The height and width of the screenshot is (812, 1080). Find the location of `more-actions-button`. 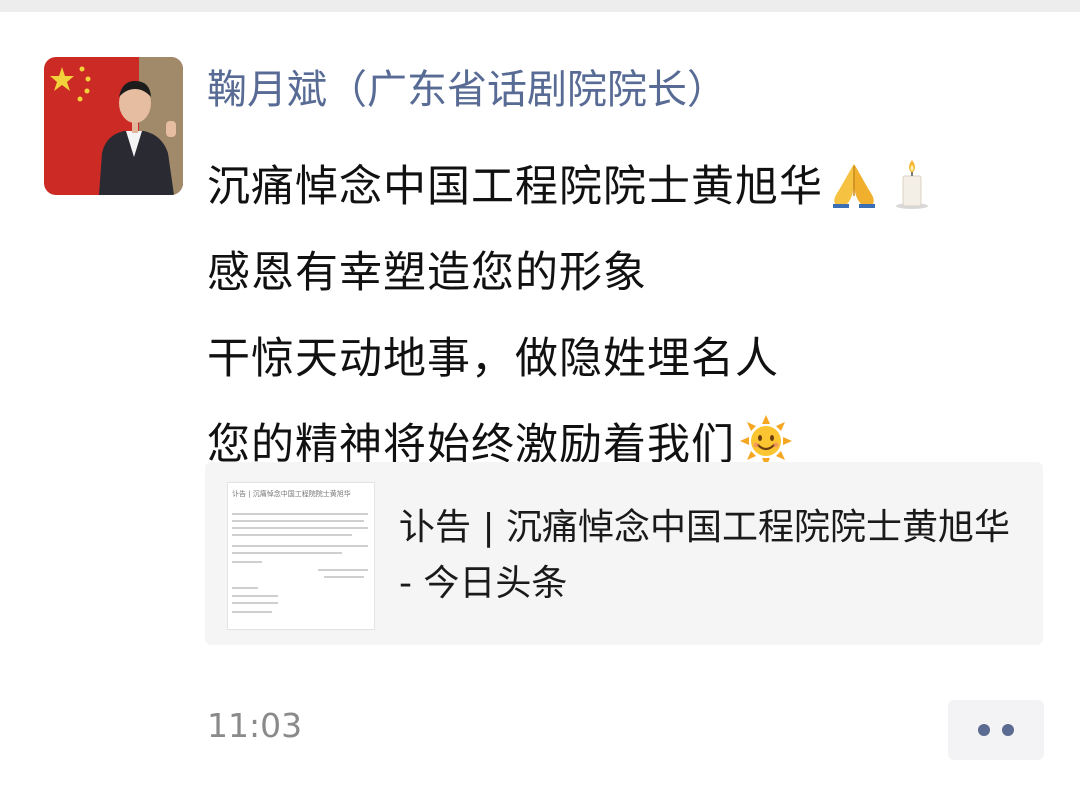

more-actions-button is located at coordinates (996, 730).